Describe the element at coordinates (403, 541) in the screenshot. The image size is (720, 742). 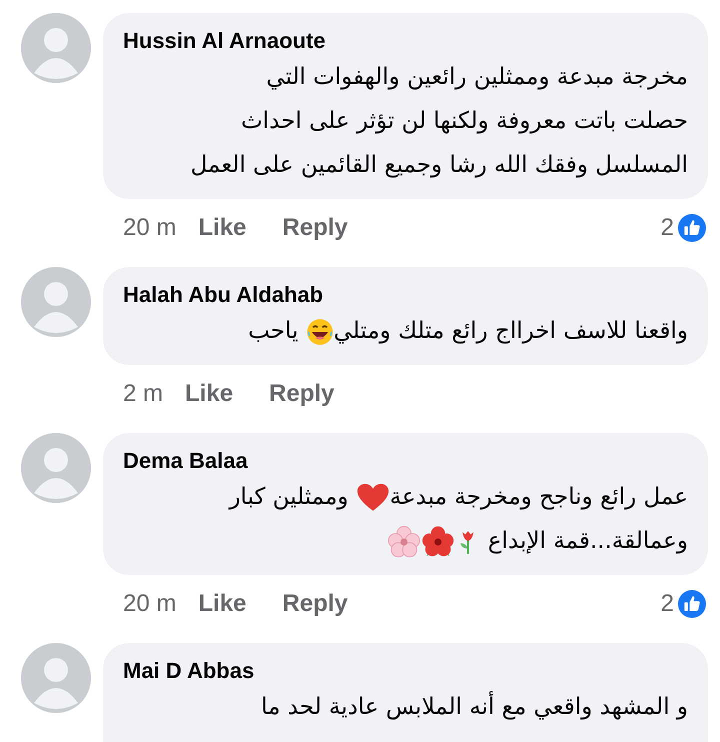
I see `blossom-icon` at that location.